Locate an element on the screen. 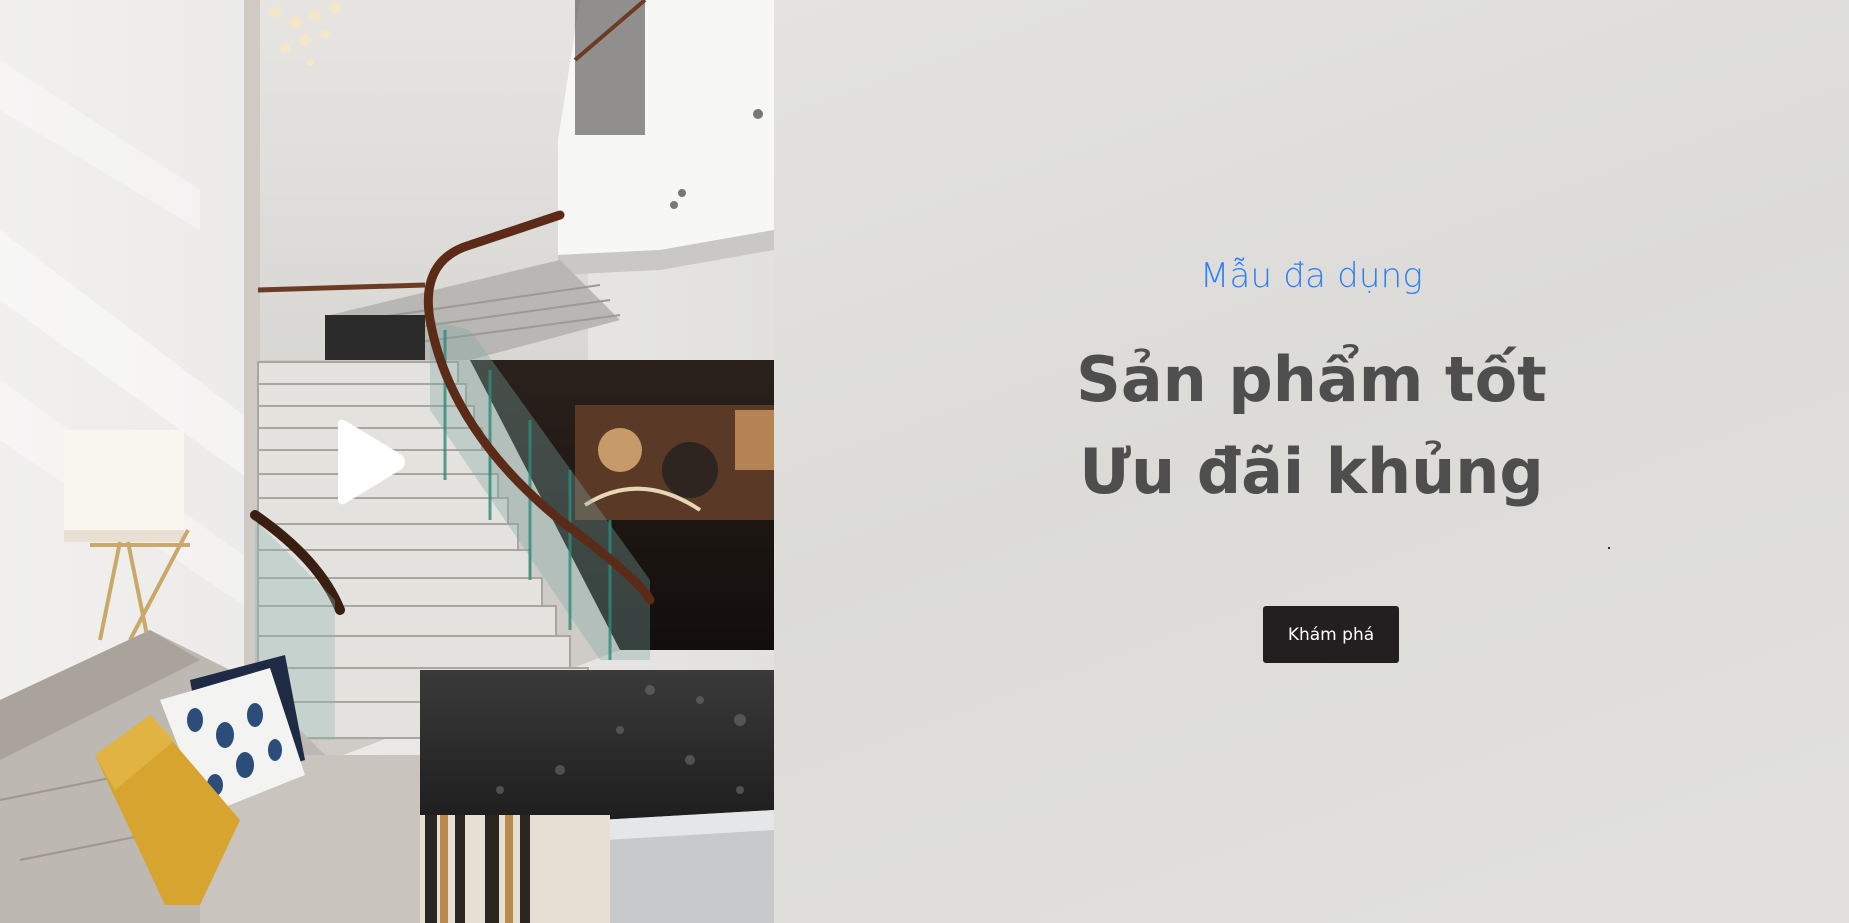  hero-headline: Sản phẩm tốt Ưu đãi khủng is located at coordinates (1311, 426).